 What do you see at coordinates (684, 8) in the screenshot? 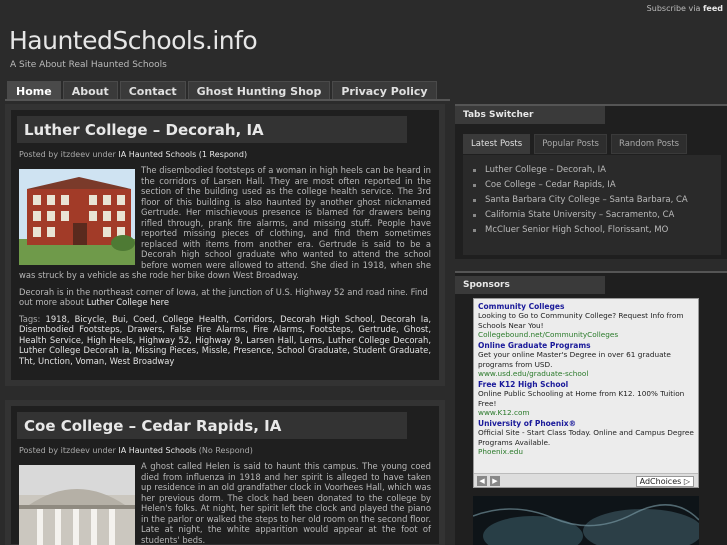
I see `subscribe-bar: Subscribe via feed` at bounding box center [684, 8].